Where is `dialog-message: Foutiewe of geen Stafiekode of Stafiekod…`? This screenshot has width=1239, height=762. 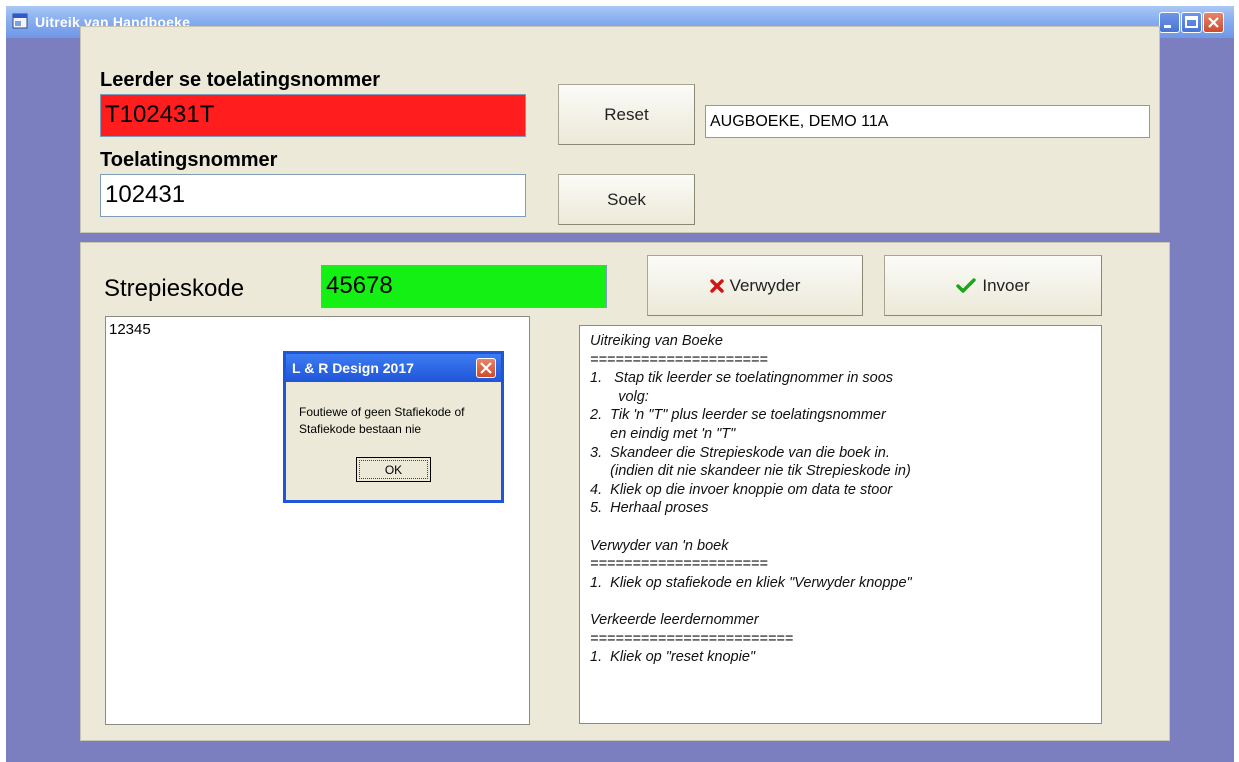 dialog-message: Foutiewe of geen Stafiekode of Stafiekod… is located at coordinates (382, 420).